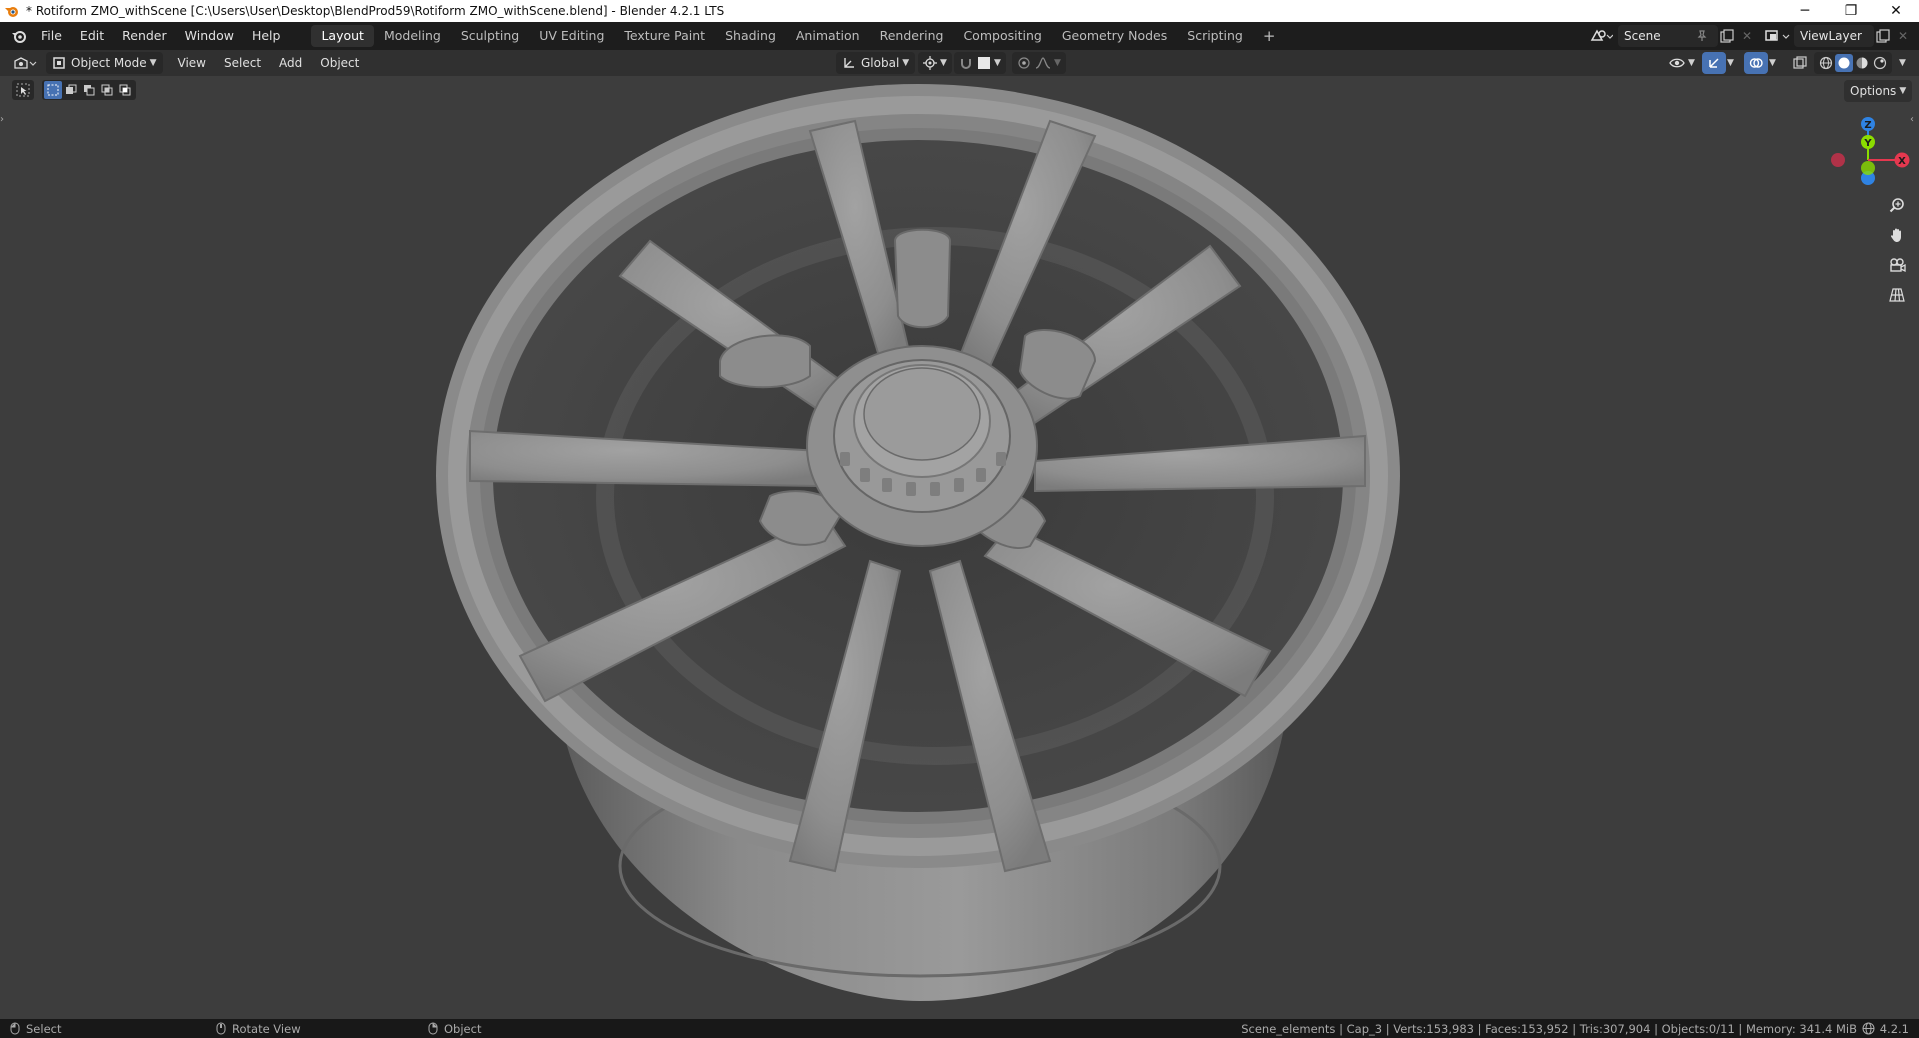  I want to click on delete-scene-icon: ✕, so click(1747, 36).